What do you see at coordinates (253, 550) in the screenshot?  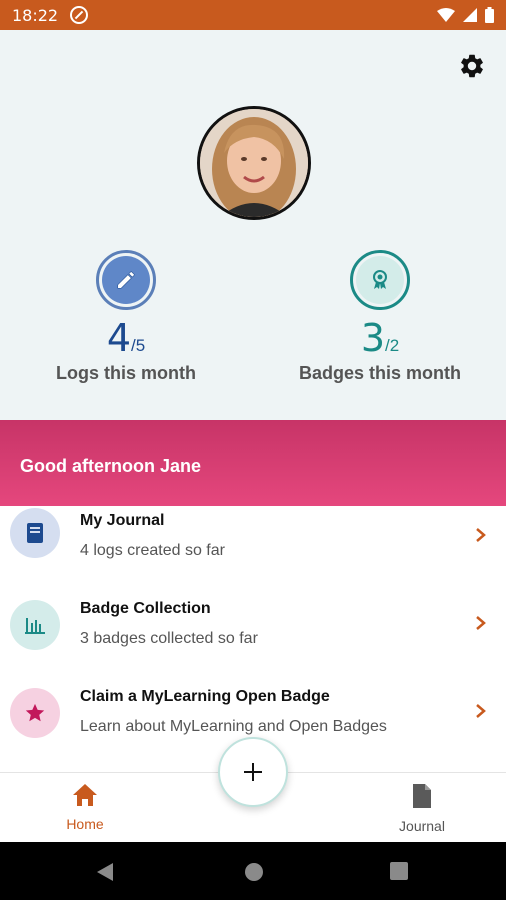 I see `menu-item-my-journal: My Journal 4 logs created so far` at bounding box center [253, 550].